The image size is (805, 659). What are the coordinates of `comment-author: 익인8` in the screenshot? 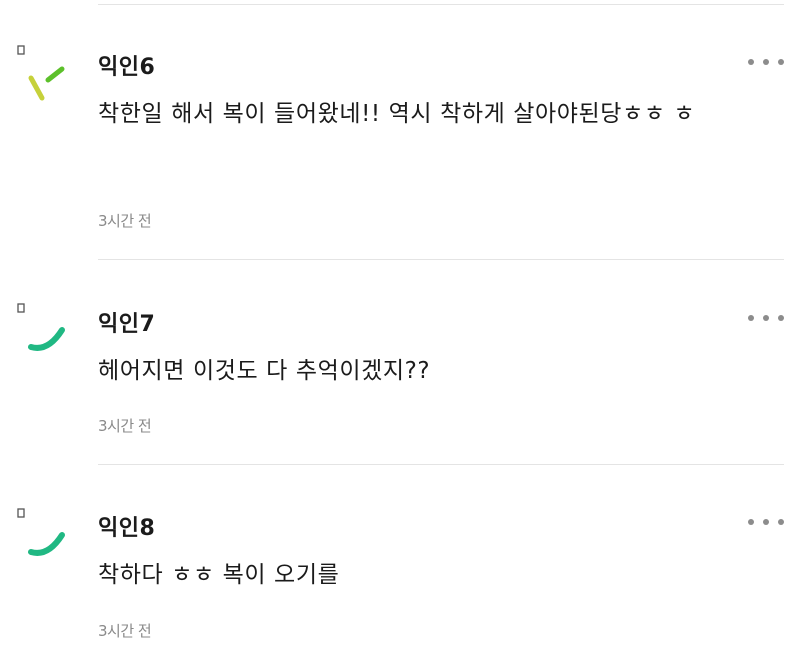 It's located at (126, 526).